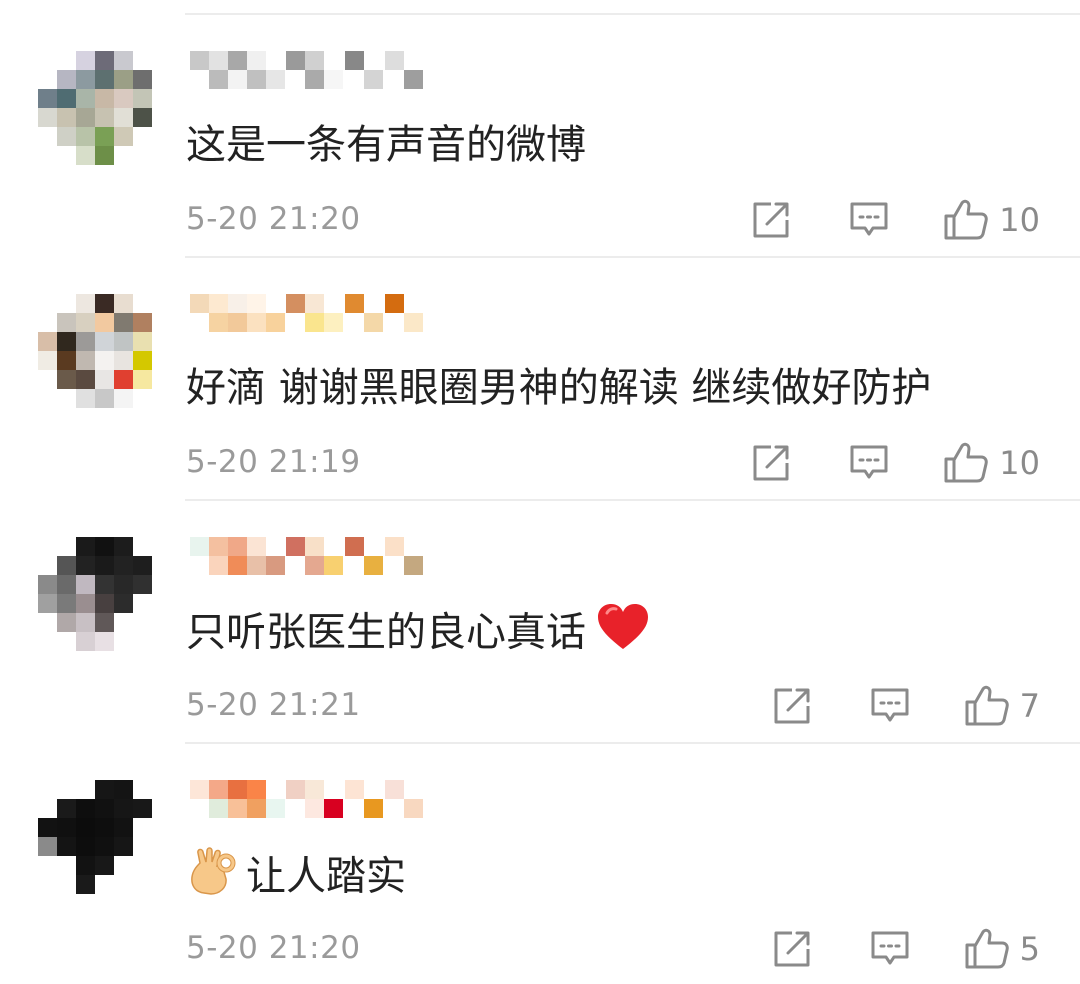 The image size is (1080, 984). Describe the element at coordinates (211, 878) in the screenshot. I see `ok-hand-emoji` at that location.